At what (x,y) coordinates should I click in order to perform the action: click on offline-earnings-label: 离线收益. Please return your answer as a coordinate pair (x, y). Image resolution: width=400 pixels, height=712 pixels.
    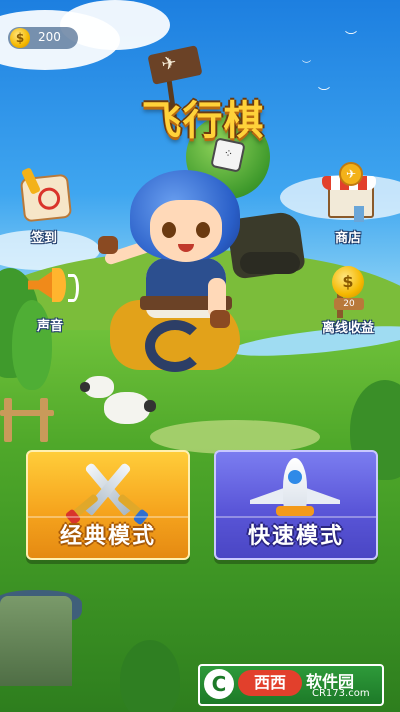
    Looking at the image, I should click on (347, 328).